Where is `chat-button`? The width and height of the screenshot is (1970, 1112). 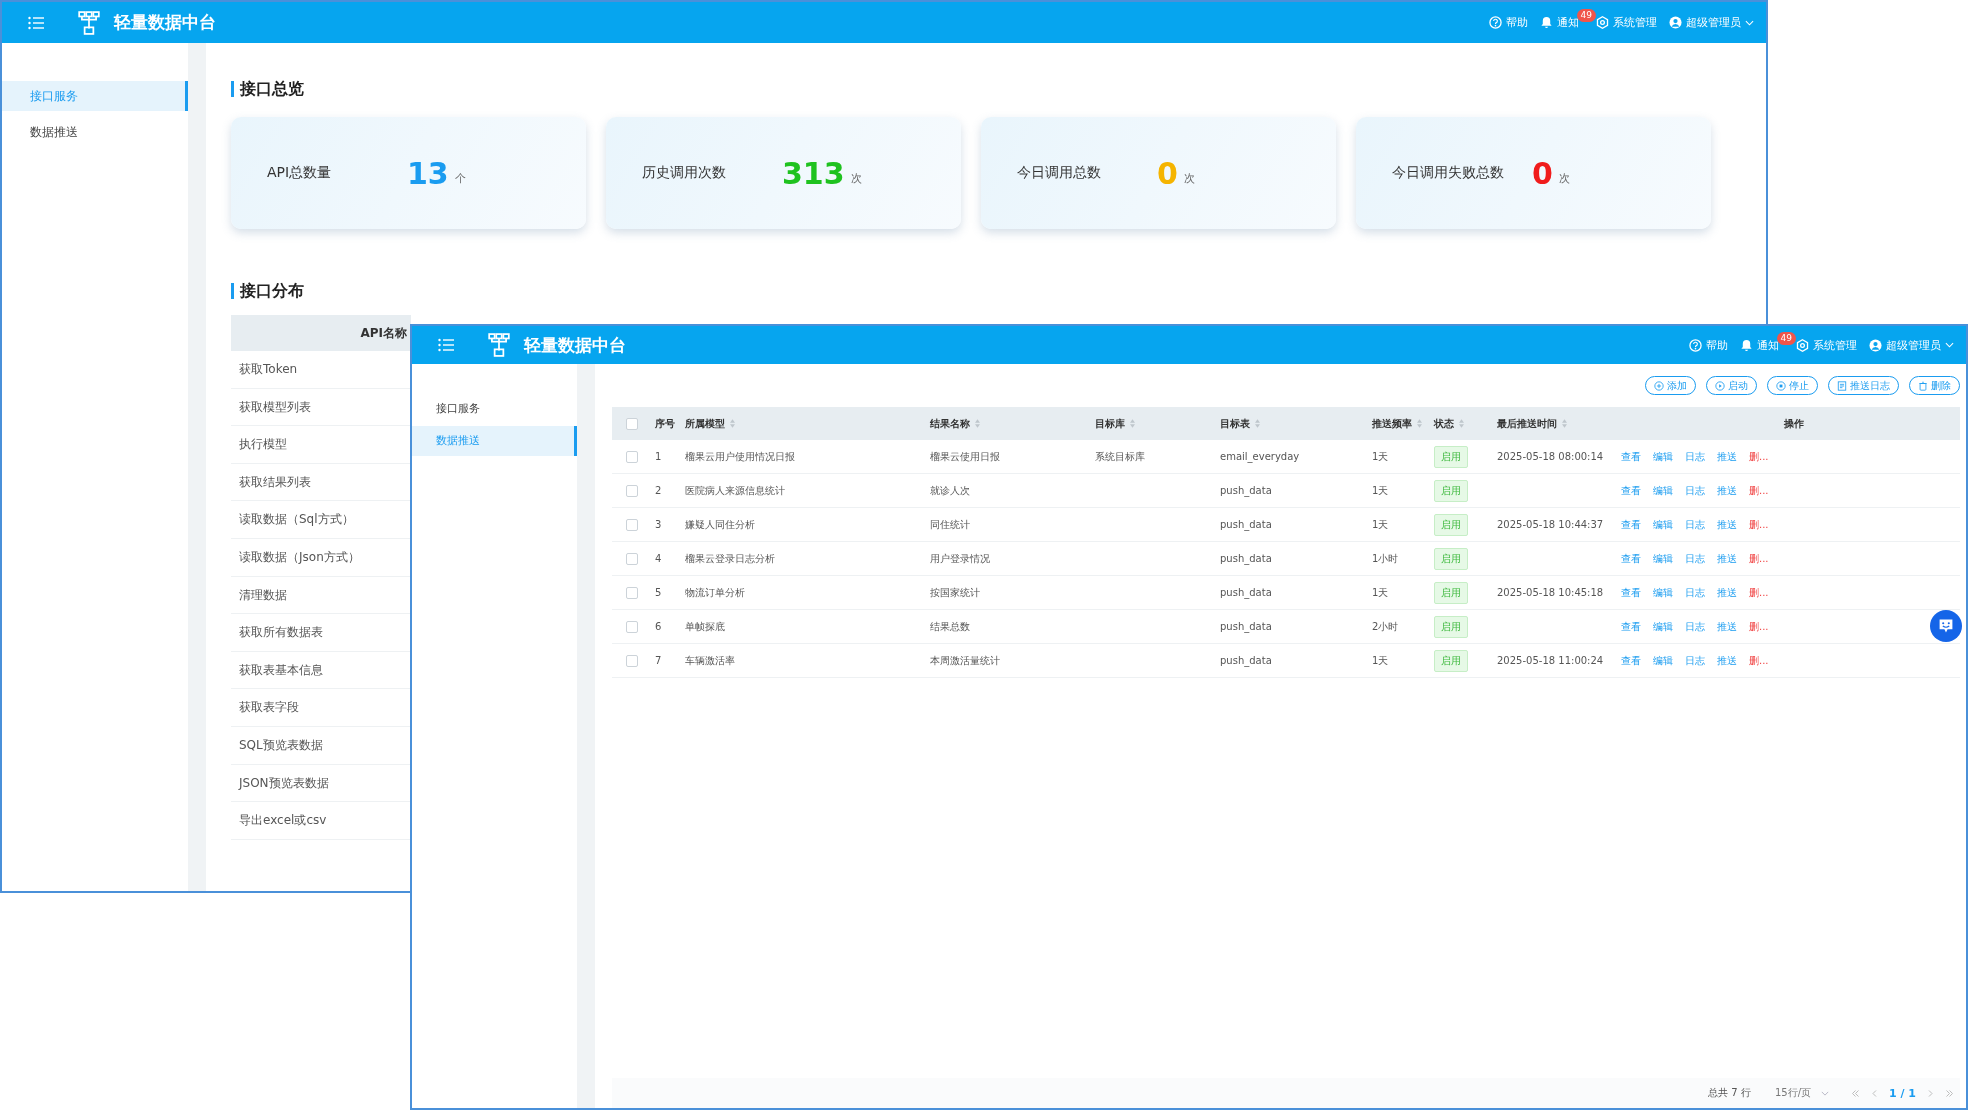 chat-button is located at coordinates (1946, 626).